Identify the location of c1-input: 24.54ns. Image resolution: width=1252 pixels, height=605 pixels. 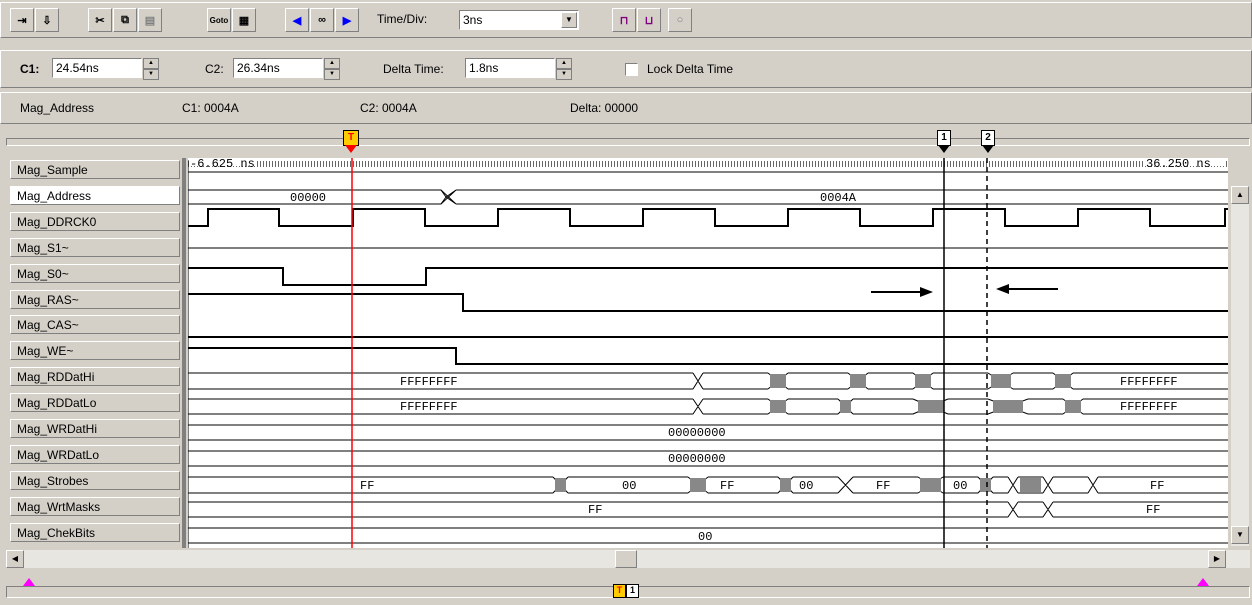
(97, 68).